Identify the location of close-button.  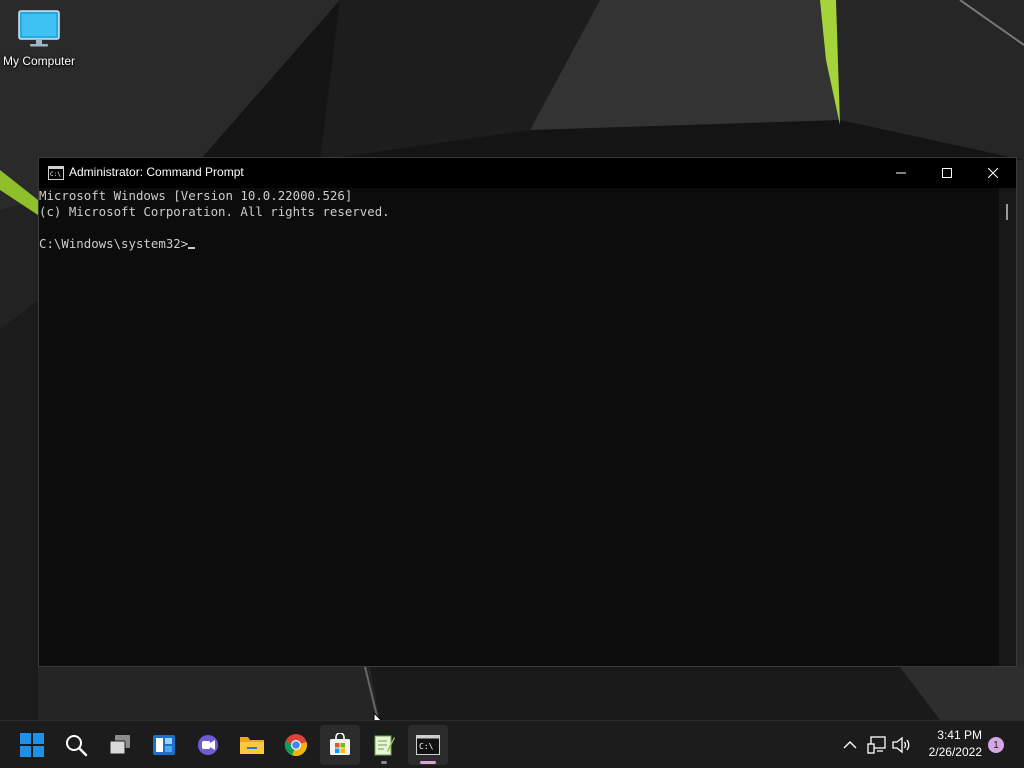
(993, 173).